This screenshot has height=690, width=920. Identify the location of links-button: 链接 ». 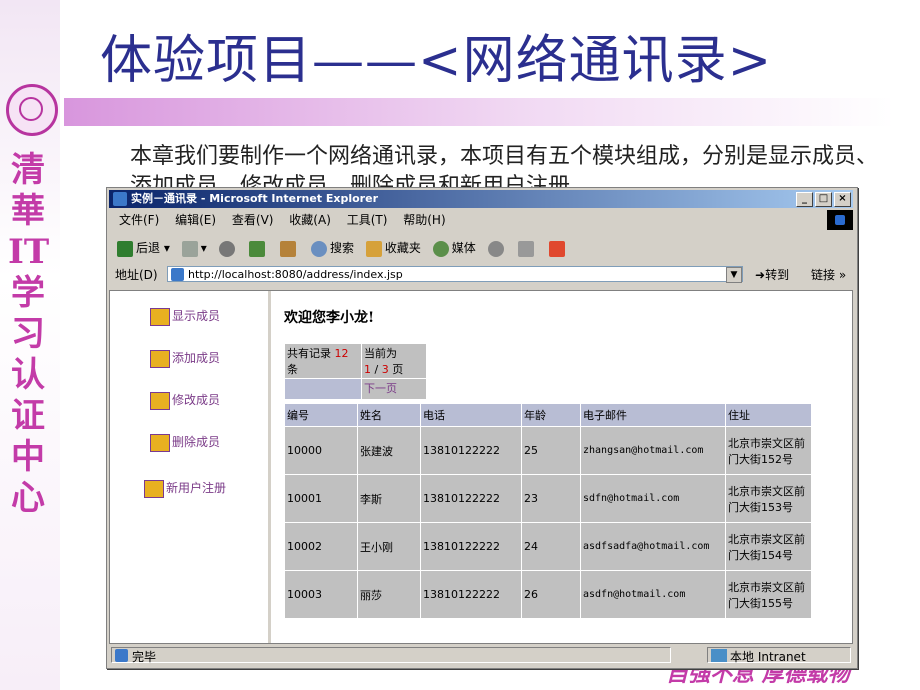
(828, 275).